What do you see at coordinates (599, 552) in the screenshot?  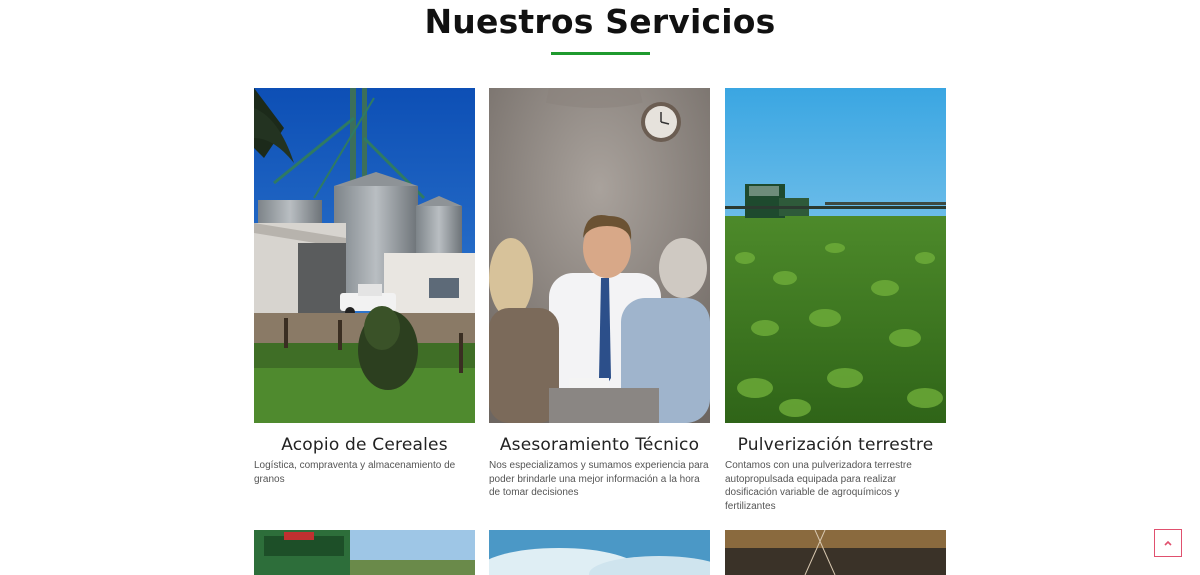 I see `sky-clouds-photo` at bounding box center [599, 552].